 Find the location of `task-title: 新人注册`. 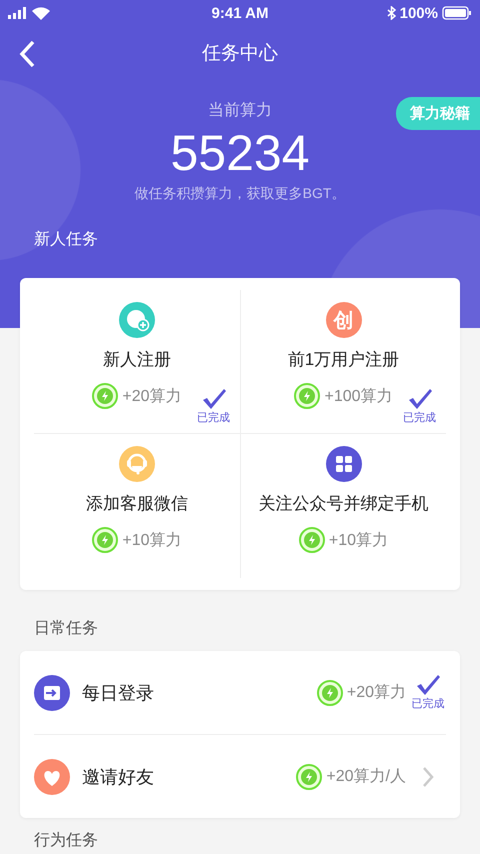

task-title: 新人注册 is located at coordinates (137, 360).